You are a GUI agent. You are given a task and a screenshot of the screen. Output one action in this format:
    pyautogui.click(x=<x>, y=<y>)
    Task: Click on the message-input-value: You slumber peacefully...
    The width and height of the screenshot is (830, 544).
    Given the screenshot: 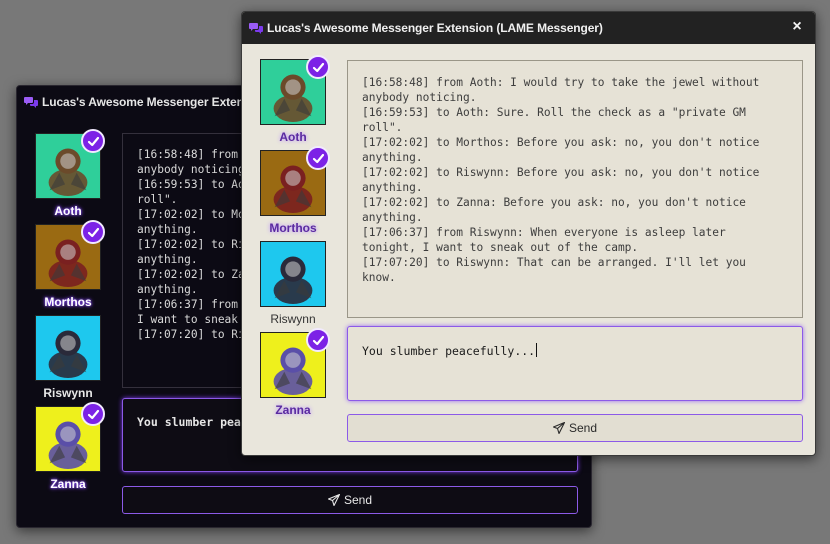 What is the action you would take?
    pyautogui.click(x=449, y=351)
    